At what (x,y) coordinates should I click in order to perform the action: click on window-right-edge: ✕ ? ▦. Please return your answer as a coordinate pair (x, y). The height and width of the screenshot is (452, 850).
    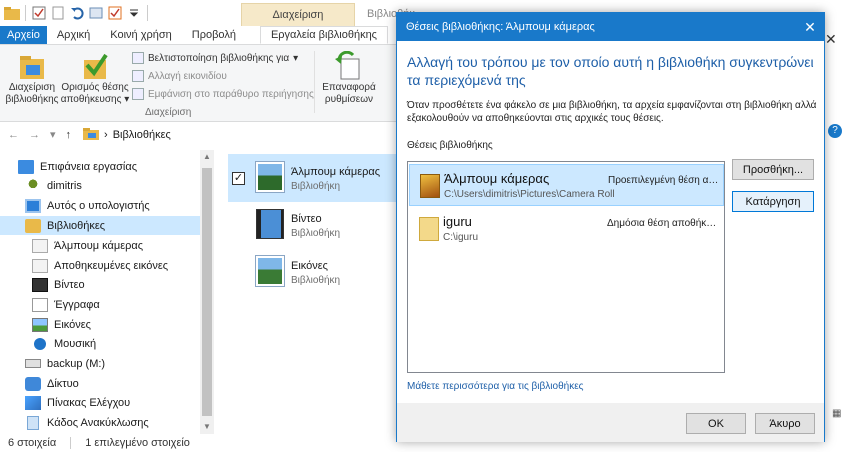
    Looking at the image, I should click on (837, 226).